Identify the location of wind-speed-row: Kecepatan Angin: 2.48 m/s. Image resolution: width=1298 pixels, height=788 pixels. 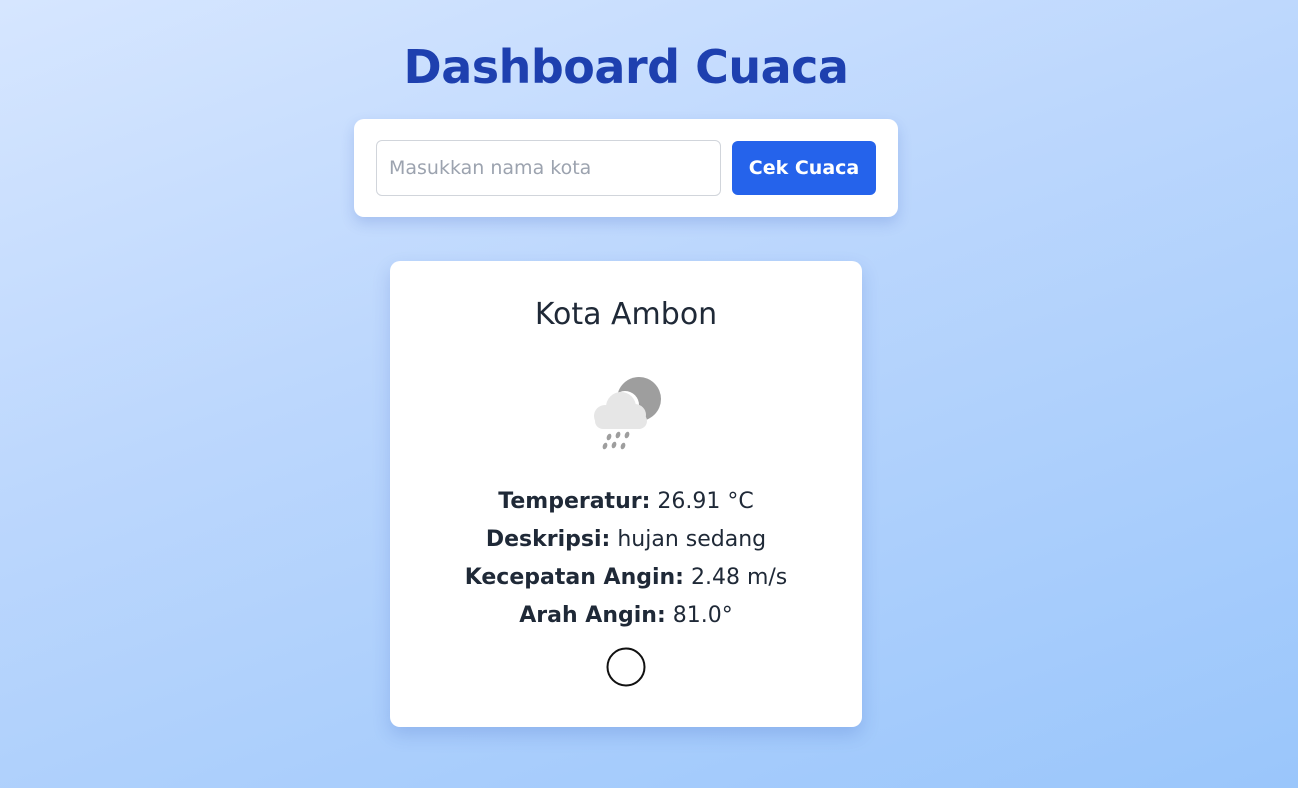
(626, 578).